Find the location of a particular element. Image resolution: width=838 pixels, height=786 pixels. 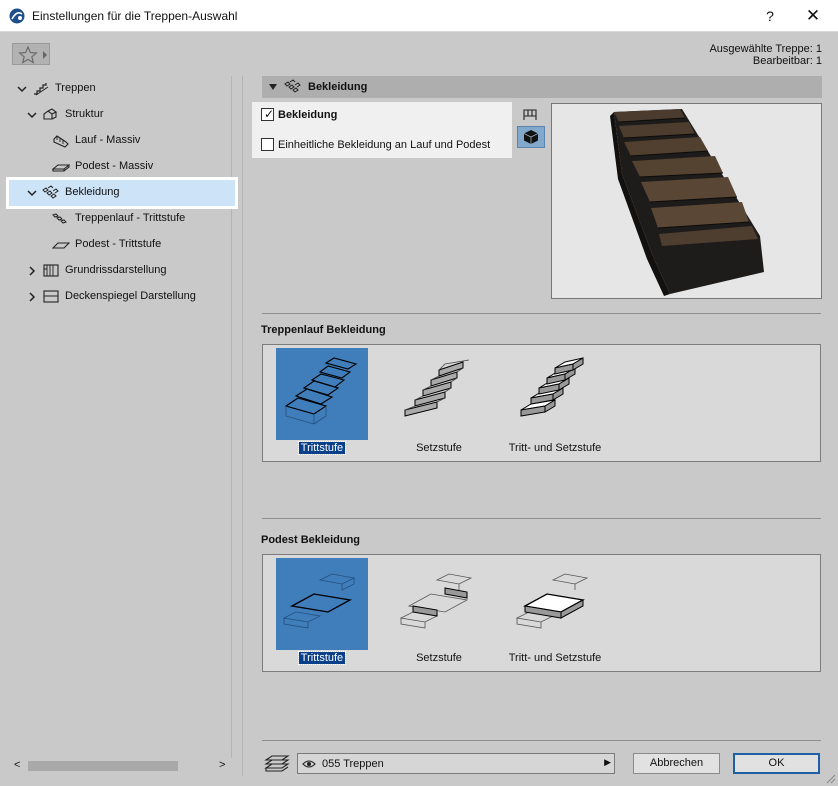

floor-plan-icon is located at coordinates (51, 270).